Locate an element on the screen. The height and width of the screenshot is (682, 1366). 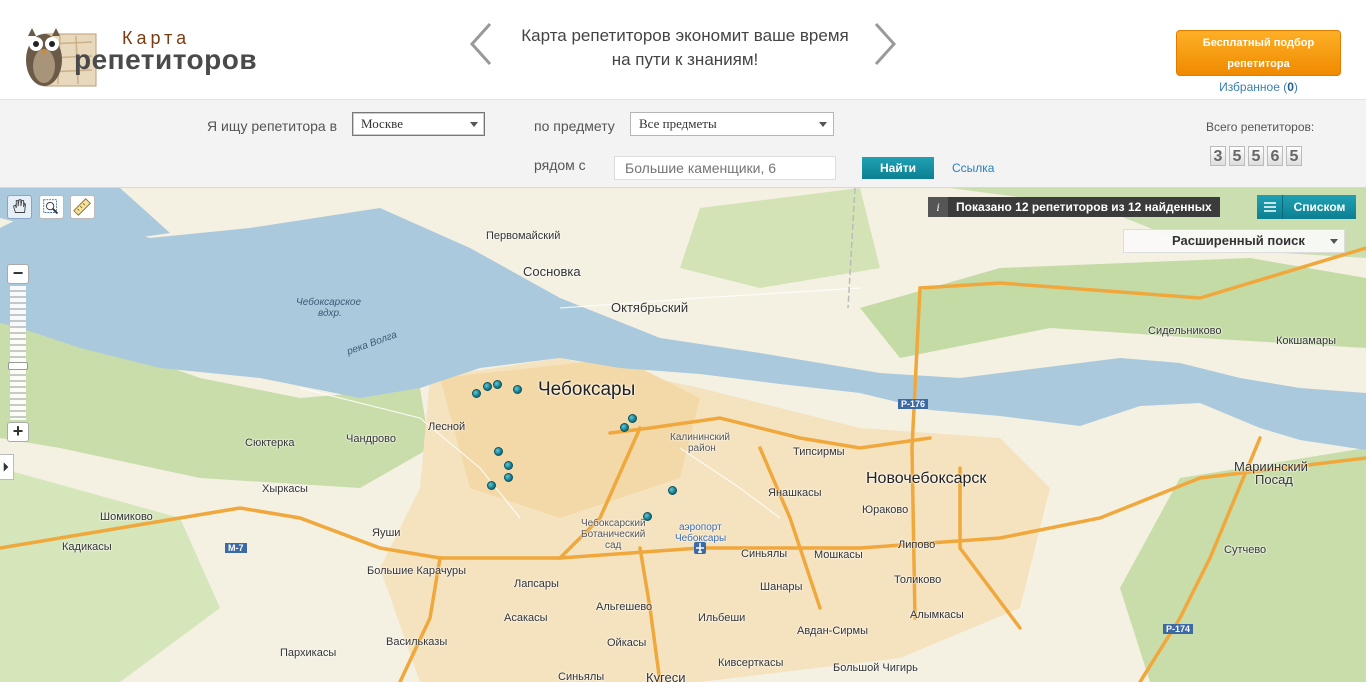
place-label: Янашкасы is located at coordinates (795, 493).